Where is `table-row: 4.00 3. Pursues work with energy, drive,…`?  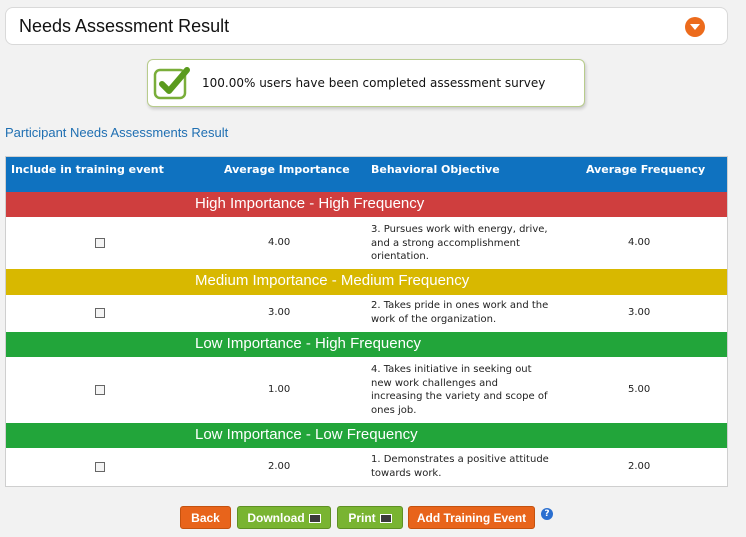
table-row: 4.00 3. Pursues work with energy, drive,… is located at coordinates (366, 243).